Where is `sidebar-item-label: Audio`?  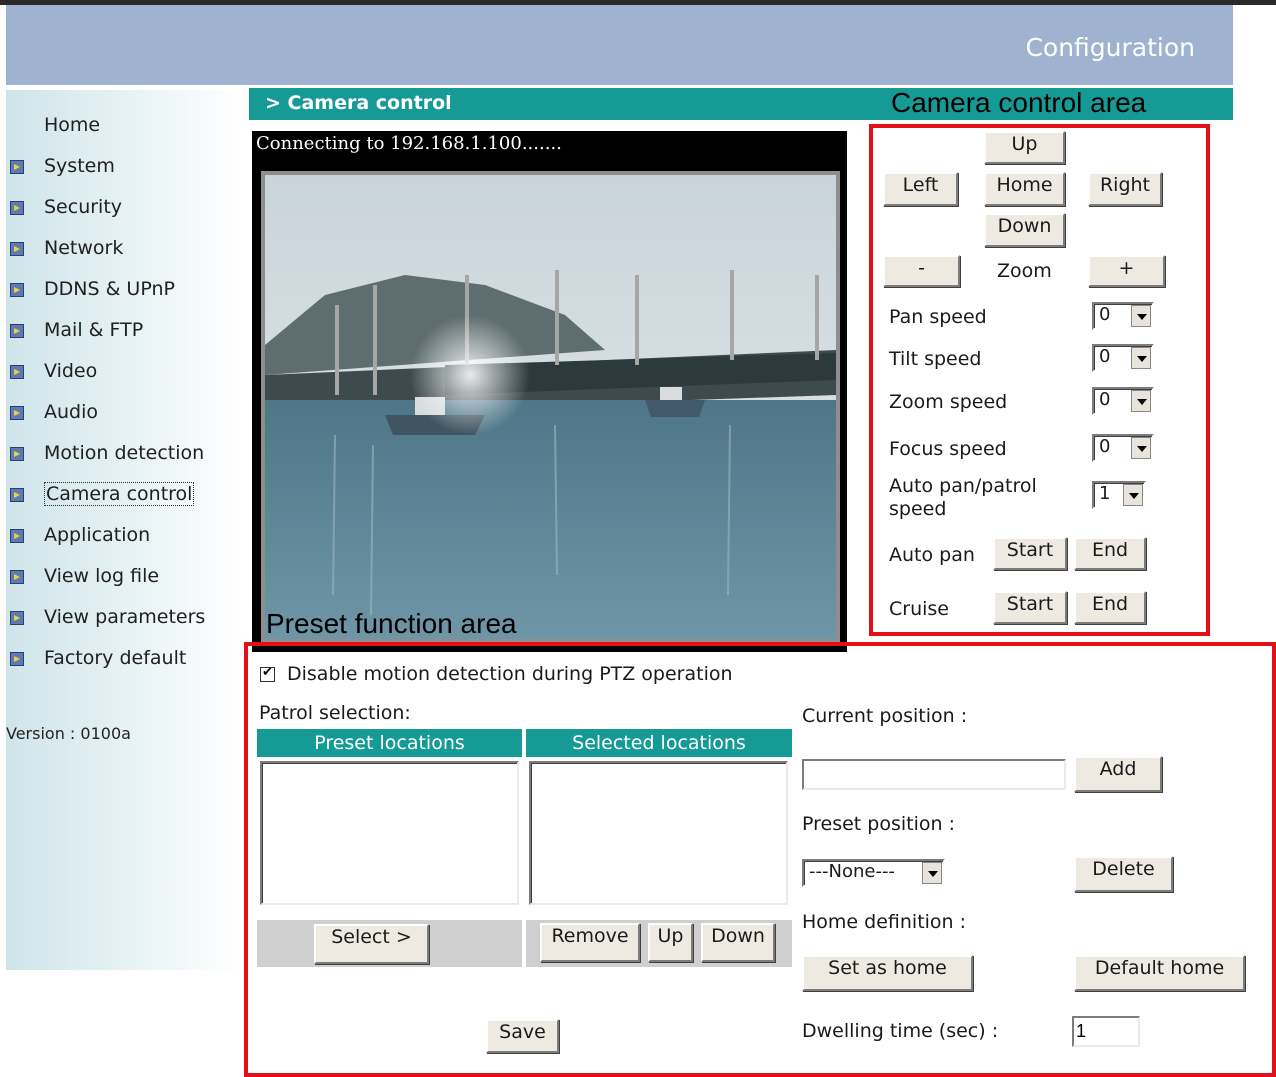
sidebar-item-label: Audio is located at coordinates (71, 412).